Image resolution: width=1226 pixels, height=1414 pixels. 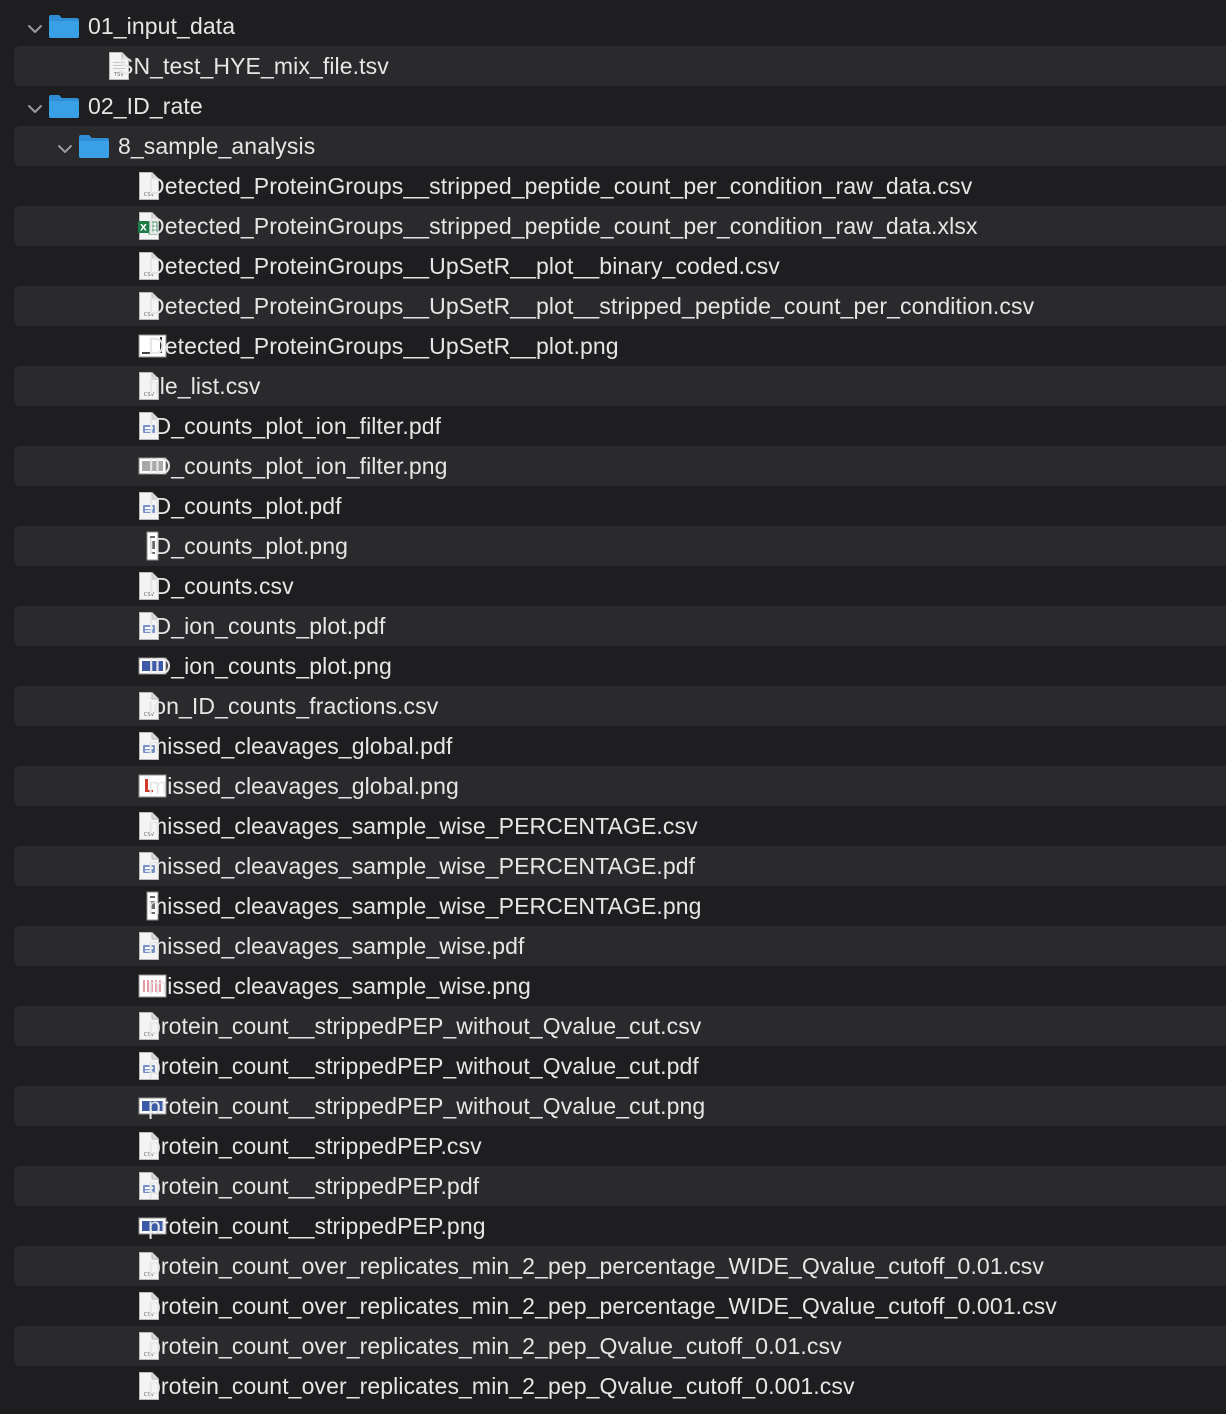 I want to click on file-name: protein_count__strippedPEP.png, so click(x=317, y=1226).